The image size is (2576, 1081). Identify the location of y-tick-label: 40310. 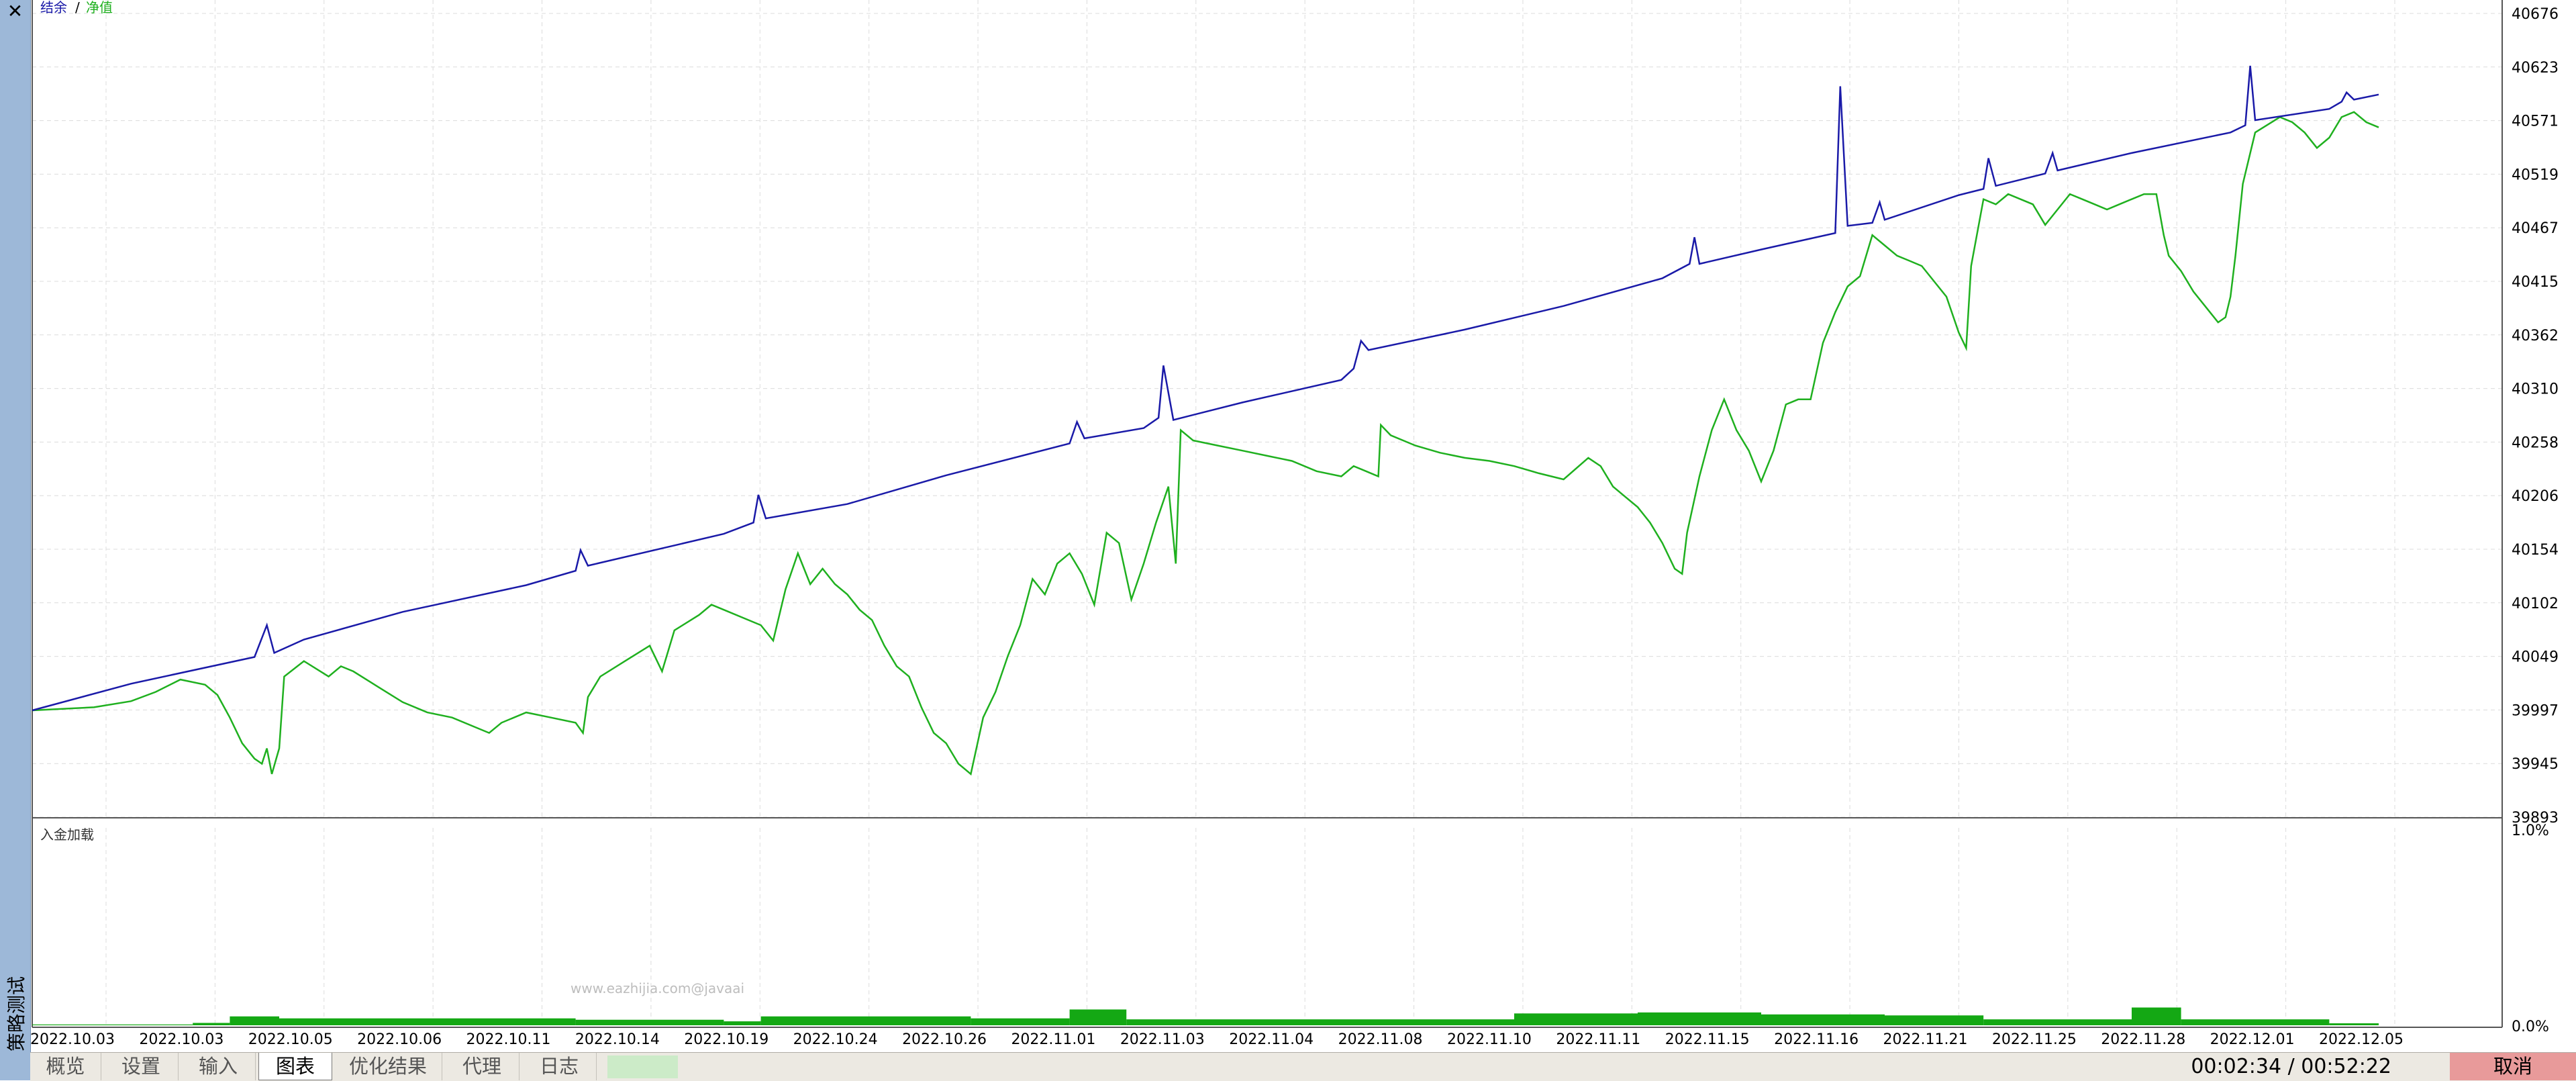
(2535, 389).